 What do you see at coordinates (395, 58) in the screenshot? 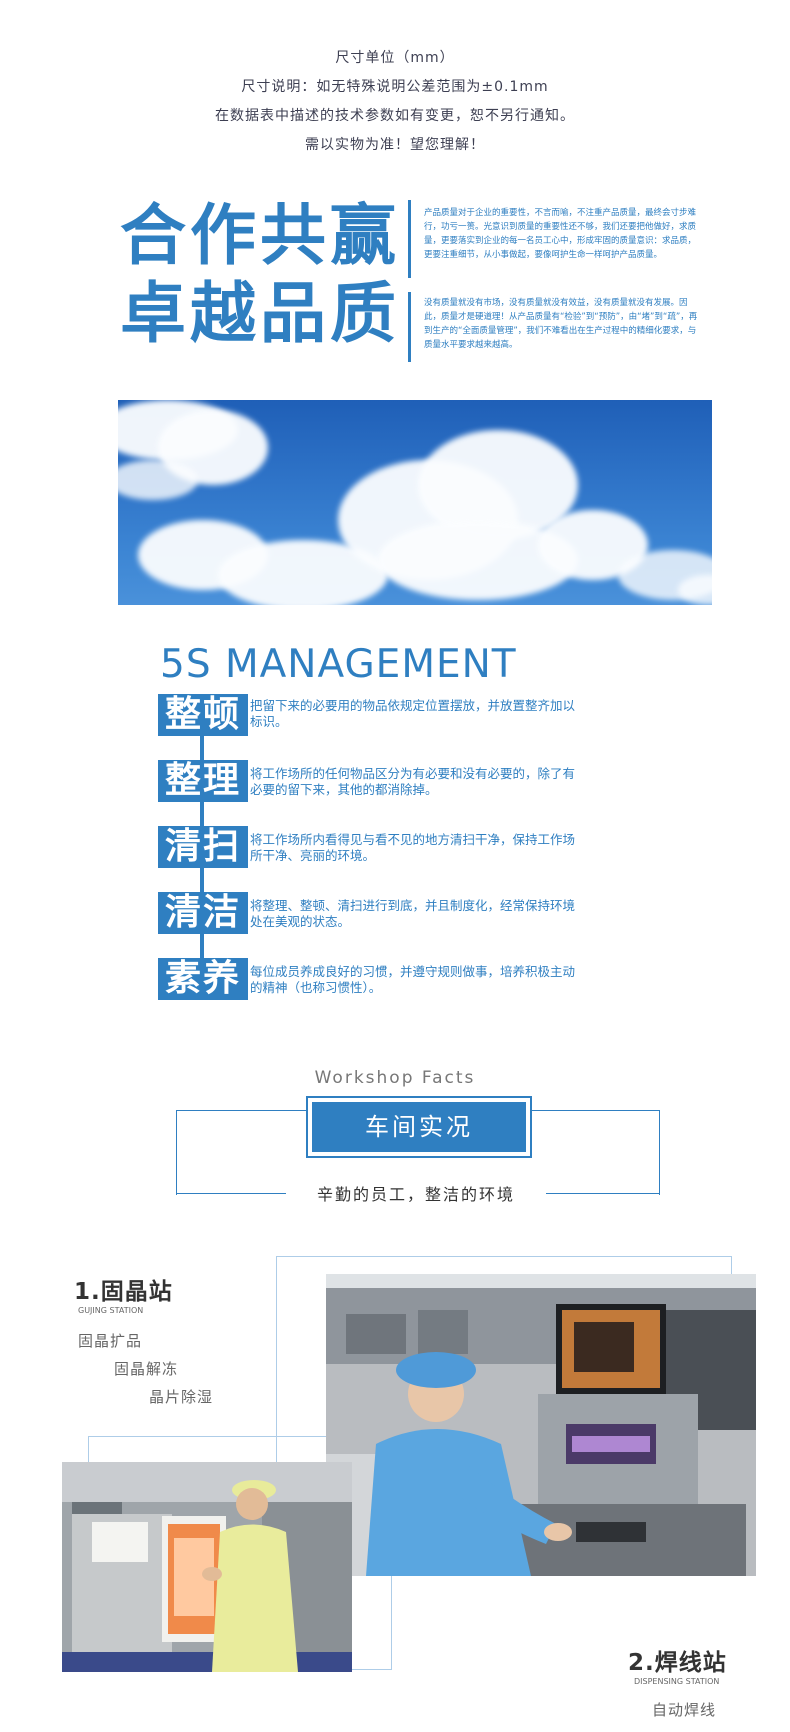
I see `notice-line-1: 尺寸单位（mm）` at bounding box center [395, 58].